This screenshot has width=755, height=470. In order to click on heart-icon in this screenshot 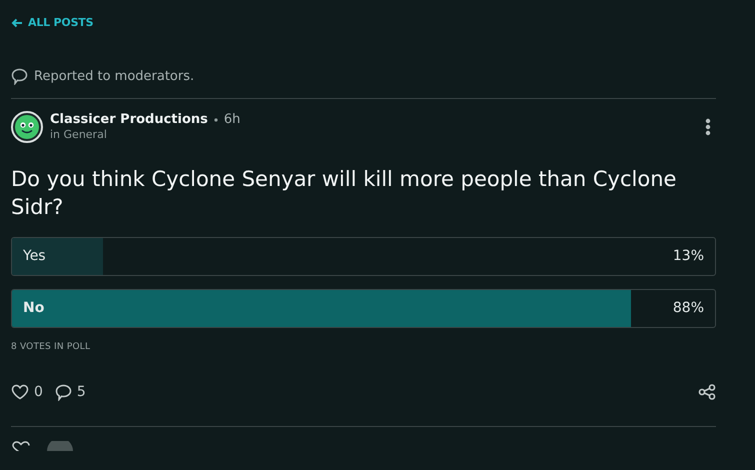, I will do `click(20, 392)`.